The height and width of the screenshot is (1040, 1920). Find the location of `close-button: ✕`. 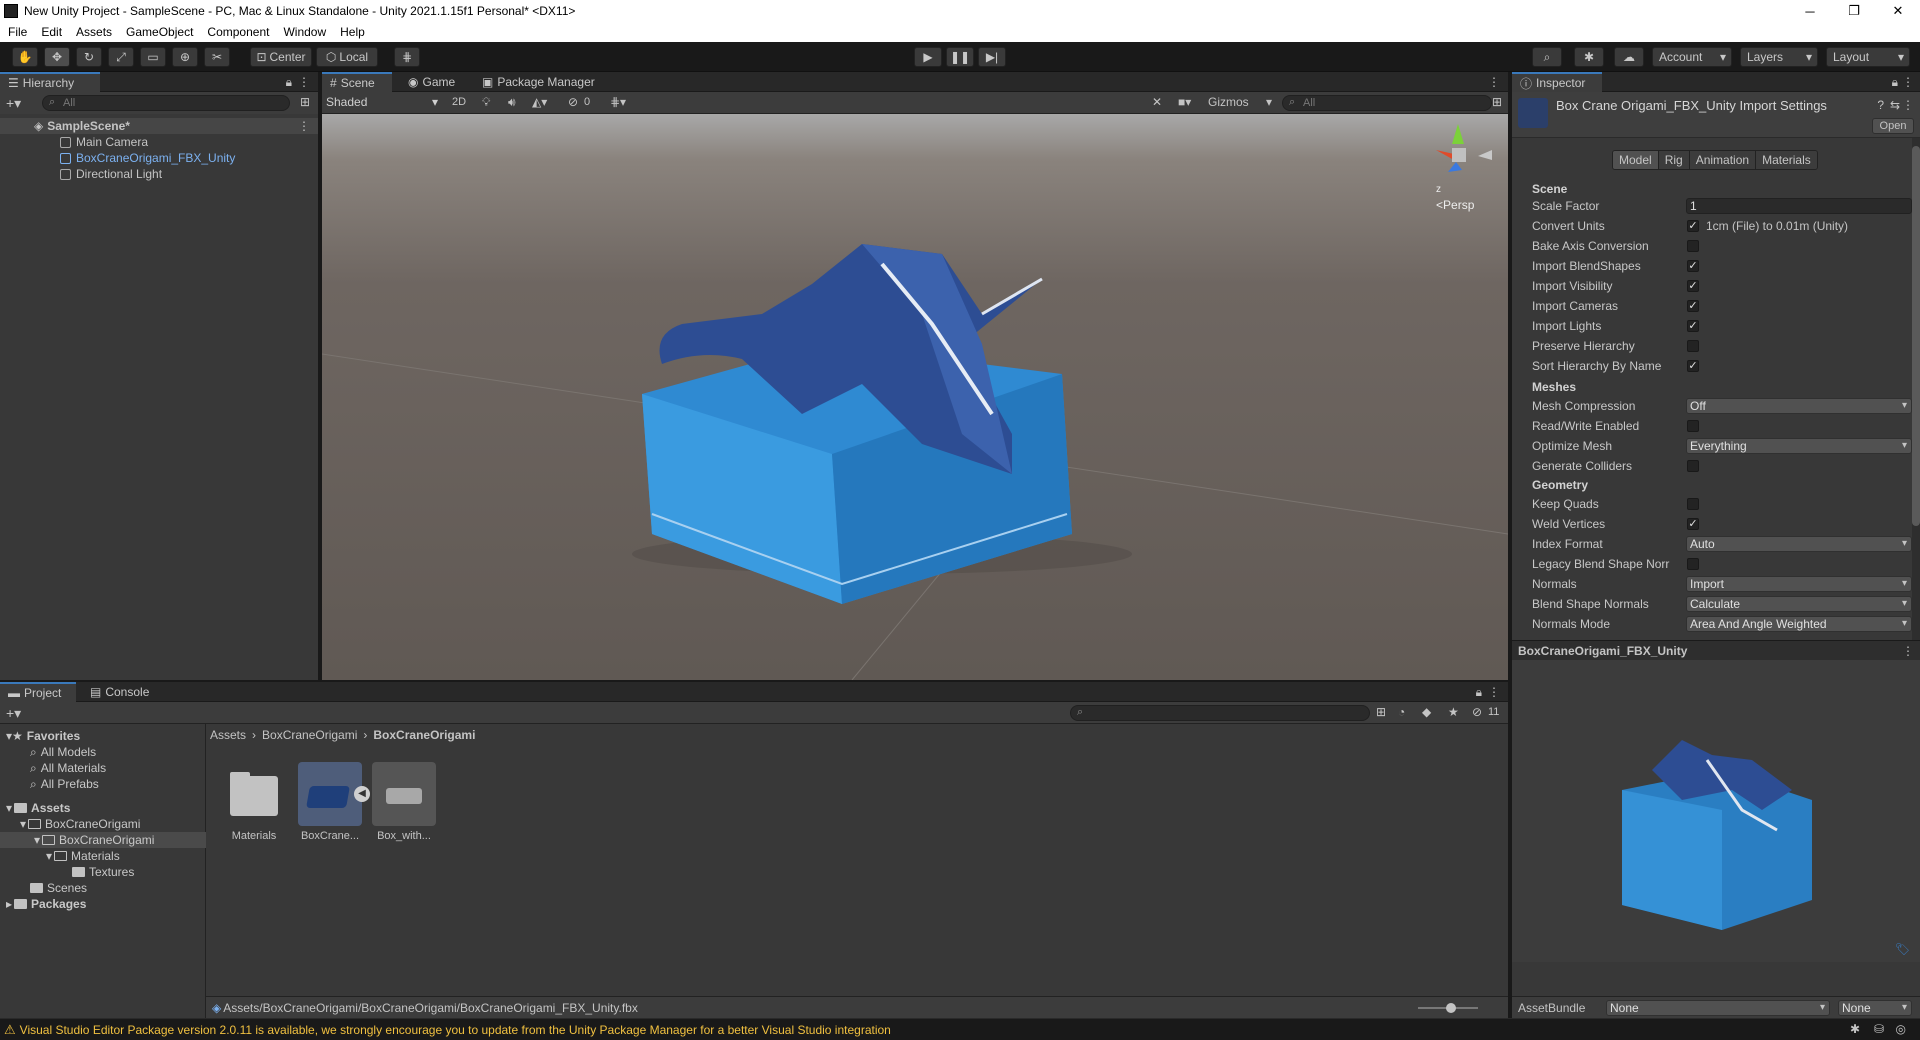

close-button: ✕ is located at coordinates (1898, 11).